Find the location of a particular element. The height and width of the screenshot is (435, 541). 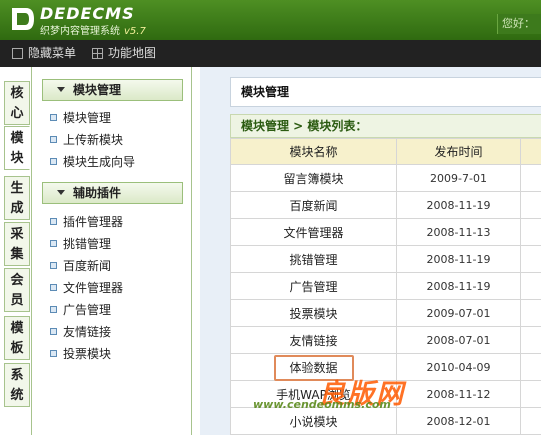

menu-item-friend-links: 友情链接 is located at coordinates (80, 332).